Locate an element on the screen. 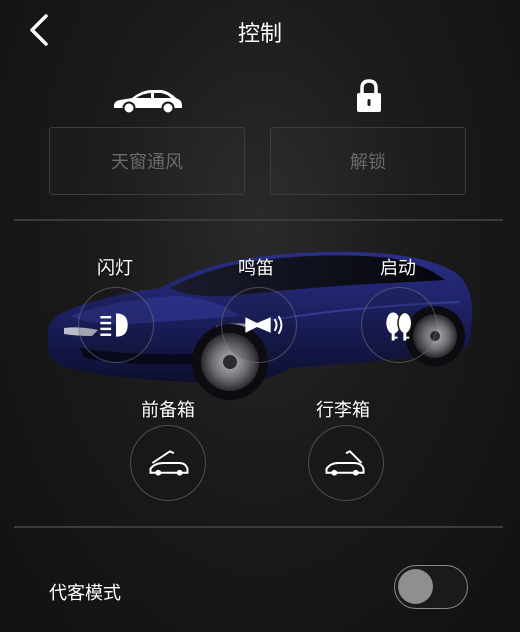 The height and width of the screenshot is (632, 520). frunk-label: 前备箱 is located at coordinates (168, 410).